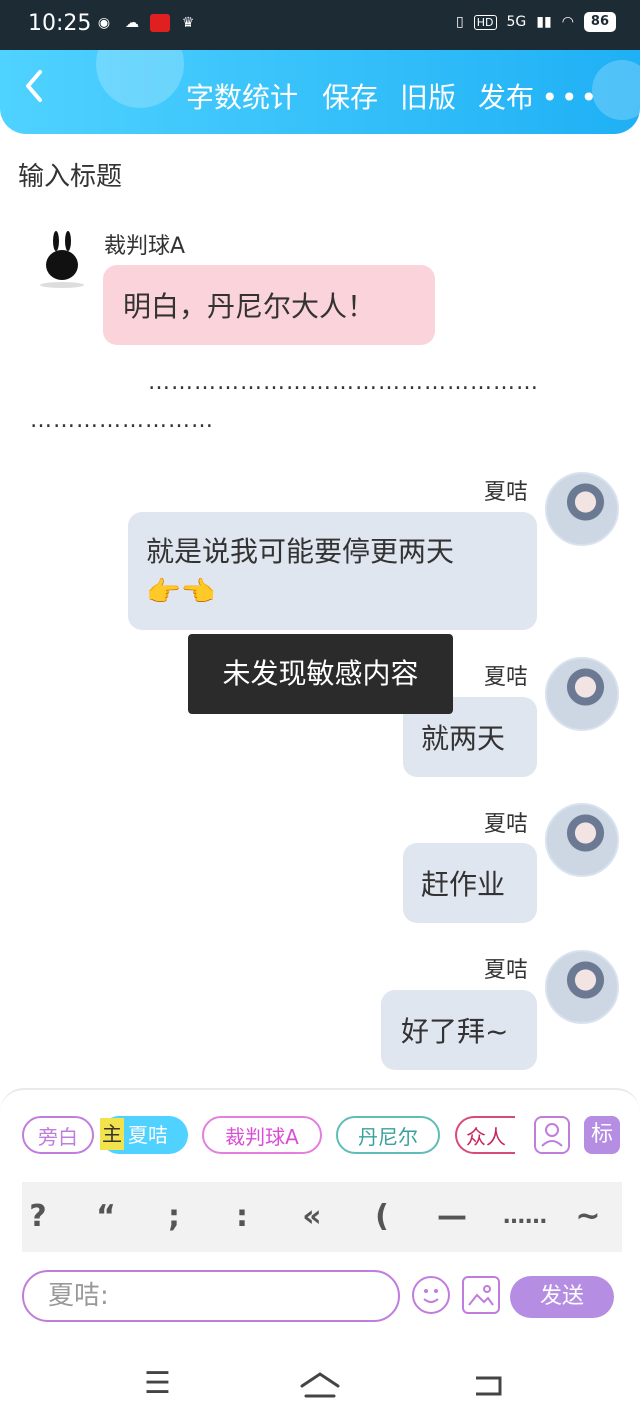  I want to click on pointing-fingers-emoji: 👉👈, so click(181, 591).